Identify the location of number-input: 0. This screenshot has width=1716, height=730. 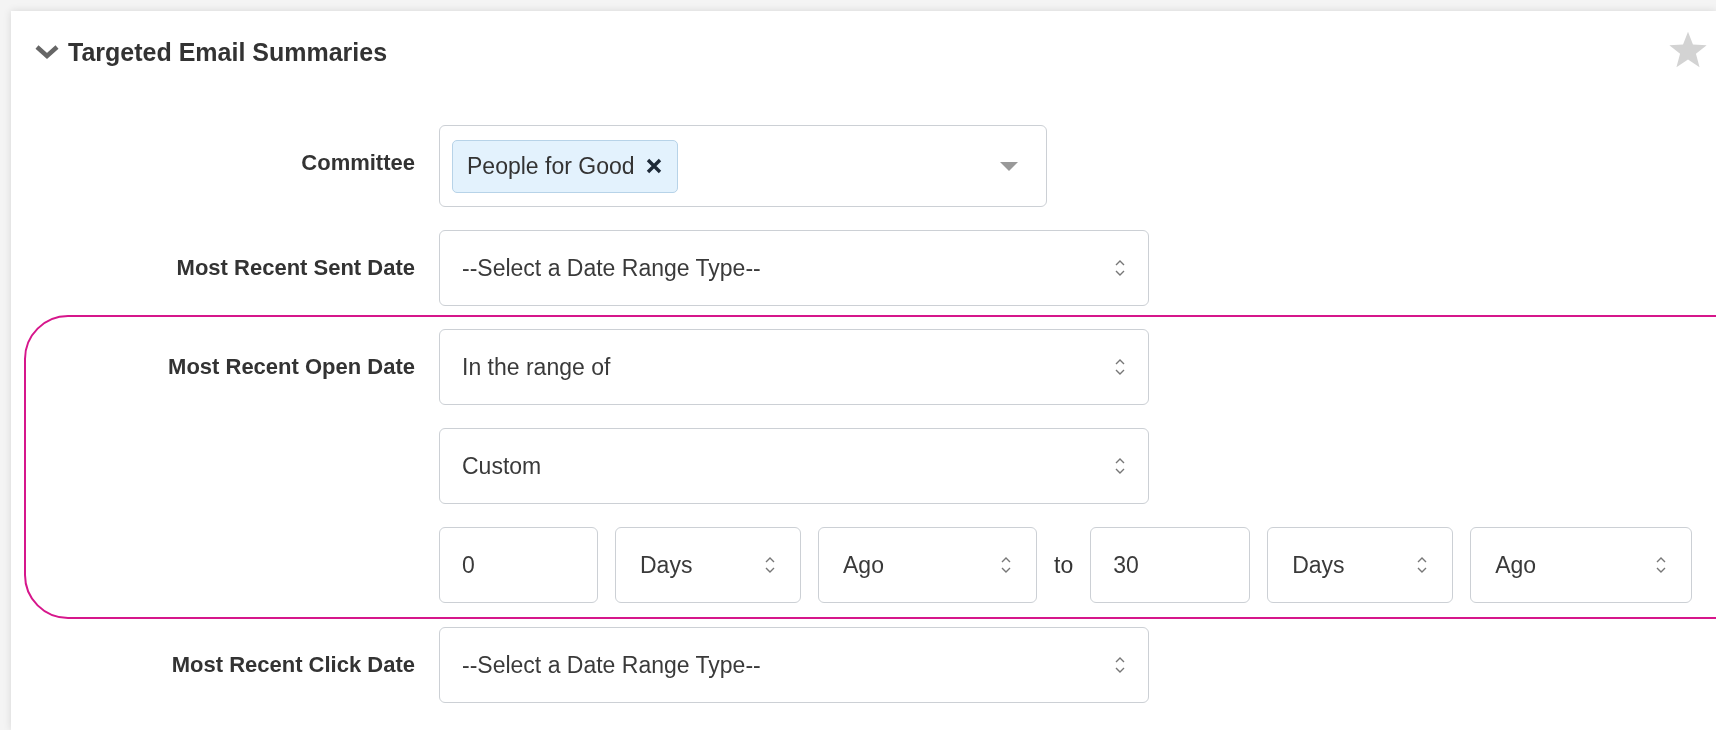
(518, 565).